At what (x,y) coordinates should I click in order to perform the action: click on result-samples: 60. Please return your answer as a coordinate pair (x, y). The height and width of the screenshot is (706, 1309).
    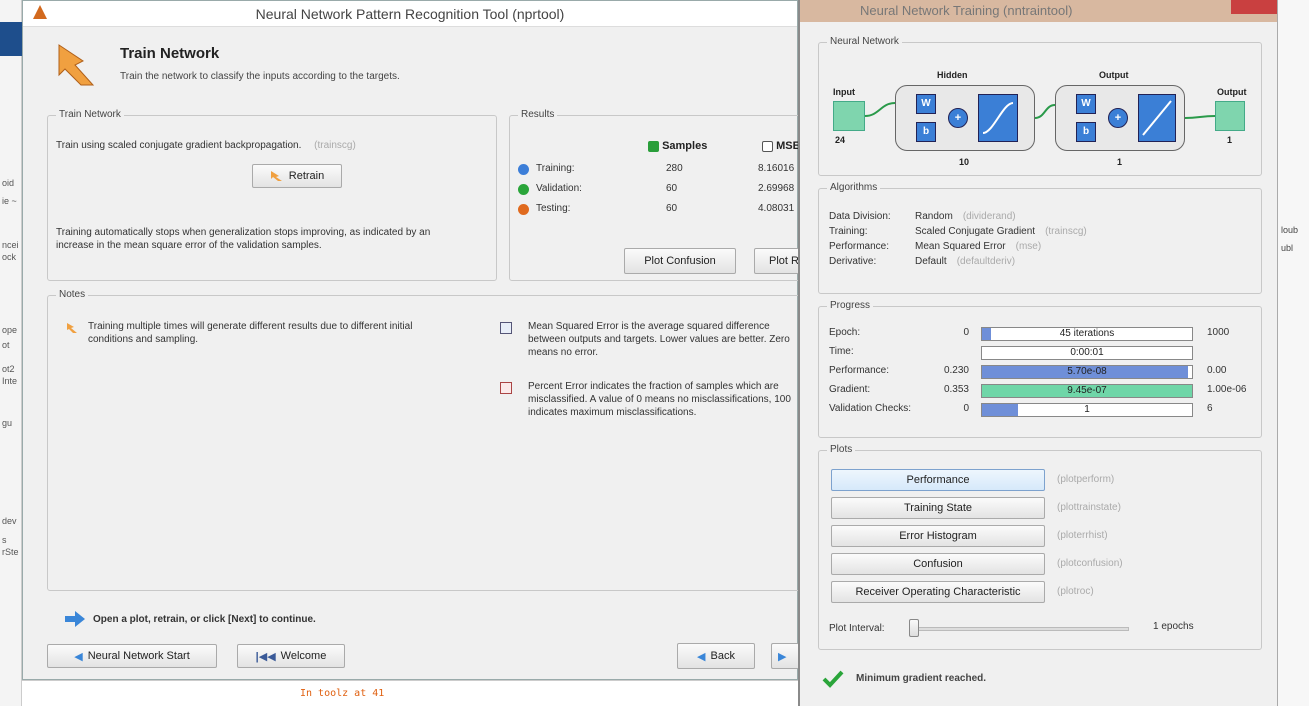
    Looking at the image, I should click on (672, 188).